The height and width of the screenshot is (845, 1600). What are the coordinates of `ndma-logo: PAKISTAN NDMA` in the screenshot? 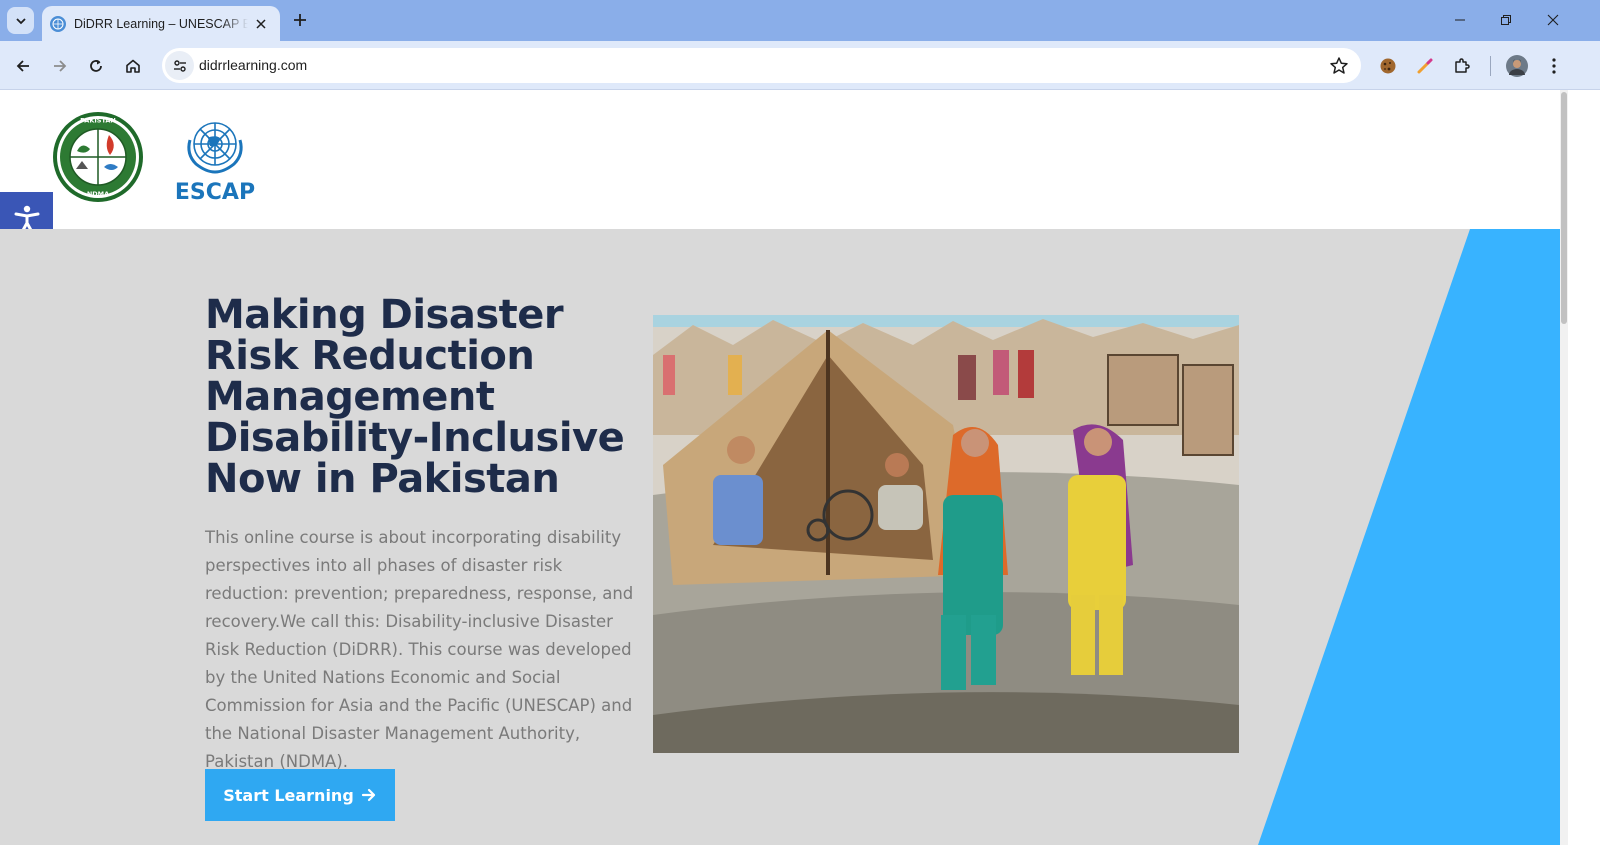 It's located at (98, 157).